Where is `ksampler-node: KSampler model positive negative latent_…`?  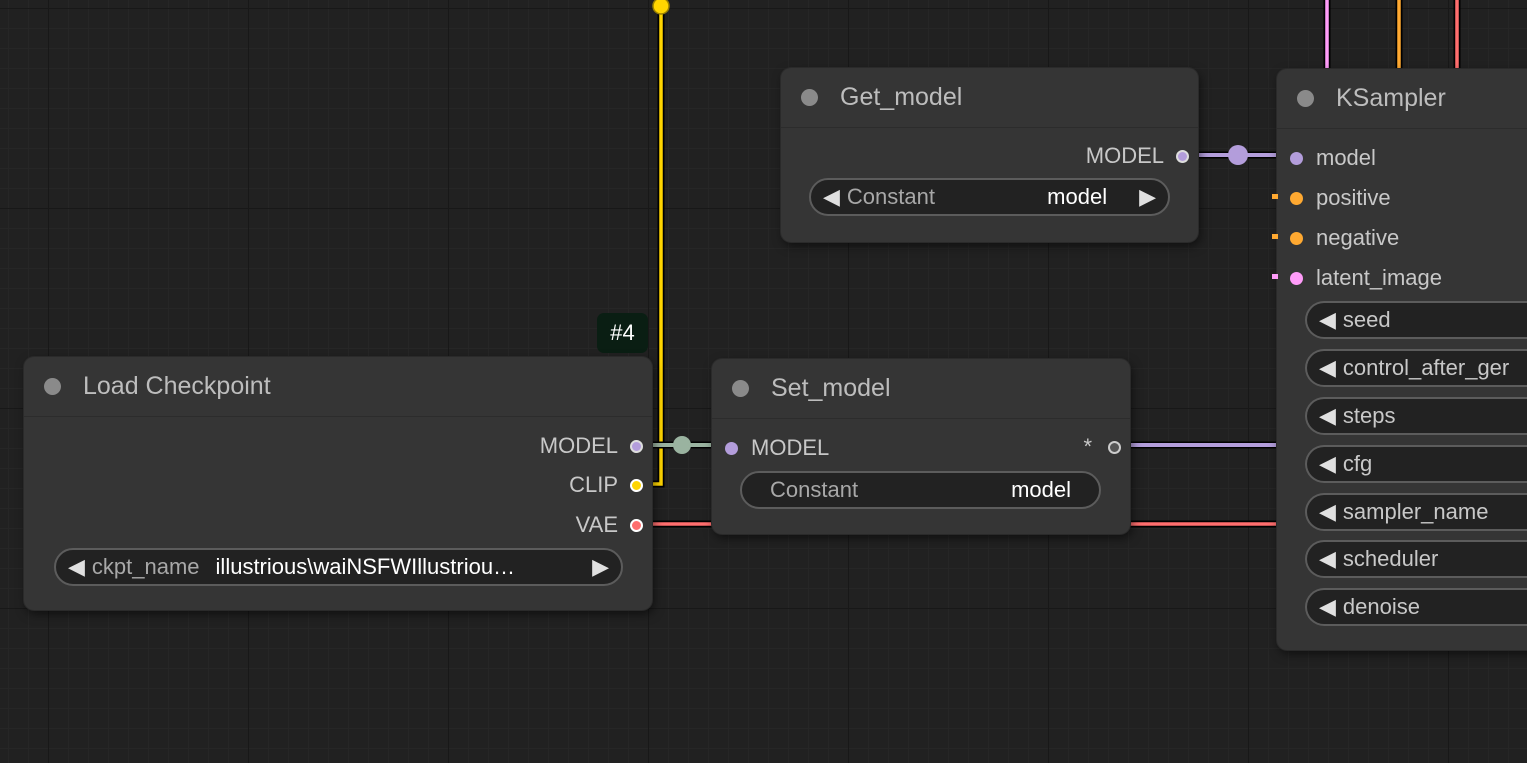 ksampler-node: KSampler model positive negative latent_… is located at coordinates (1402, 359).